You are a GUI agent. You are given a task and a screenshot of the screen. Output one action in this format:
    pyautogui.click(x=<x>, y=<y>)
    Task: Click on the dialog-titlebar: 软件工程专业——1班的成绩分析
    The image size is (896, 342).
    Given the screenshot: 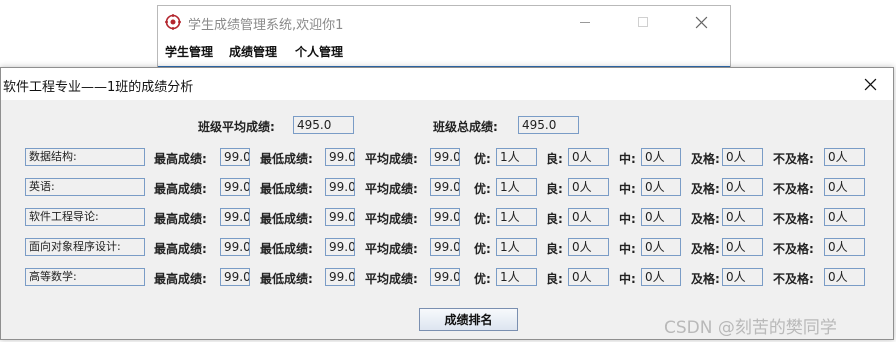 What is the action you would take?
    pyautogui.click(x=447, y=84)
    